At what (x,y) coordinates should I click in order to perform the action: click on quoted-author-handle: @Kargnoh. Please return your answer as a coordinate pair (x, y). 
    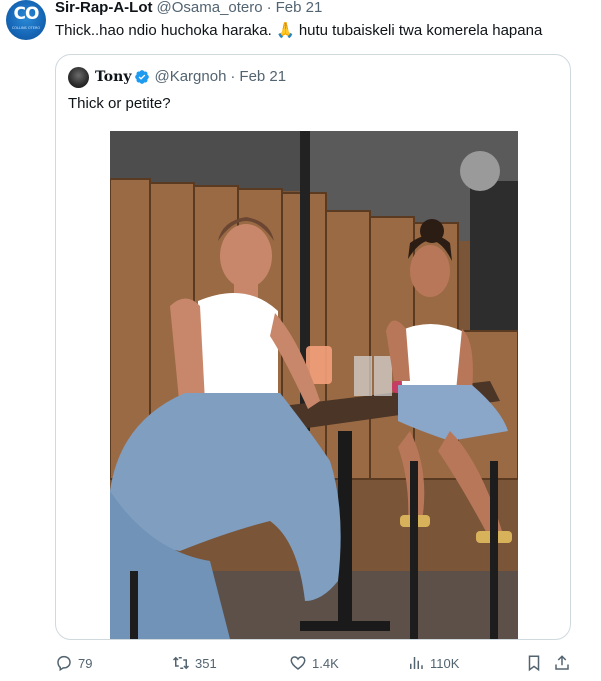
    Looking at the image, I should click on (190, 76).